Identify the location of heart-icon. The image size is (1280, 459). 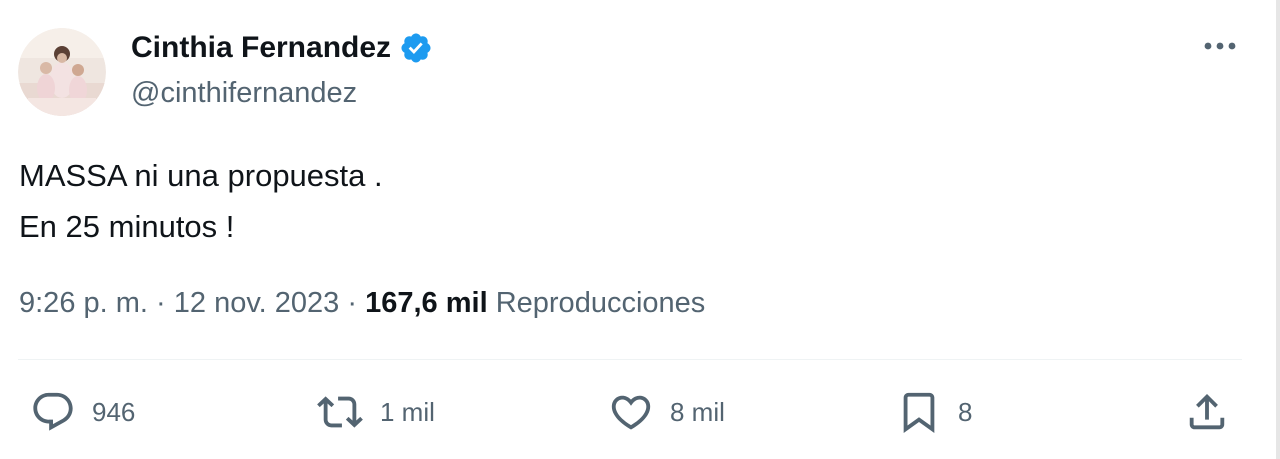
(631, 412).